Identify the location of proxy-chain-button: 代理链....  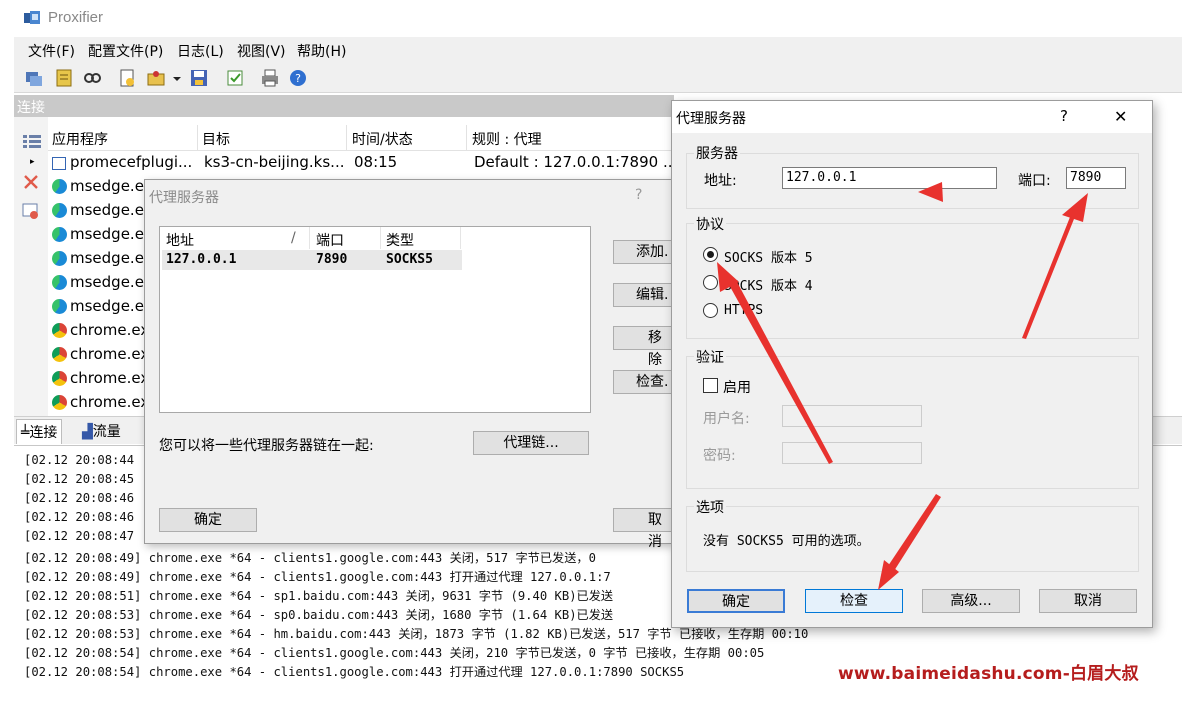
(531, 443).